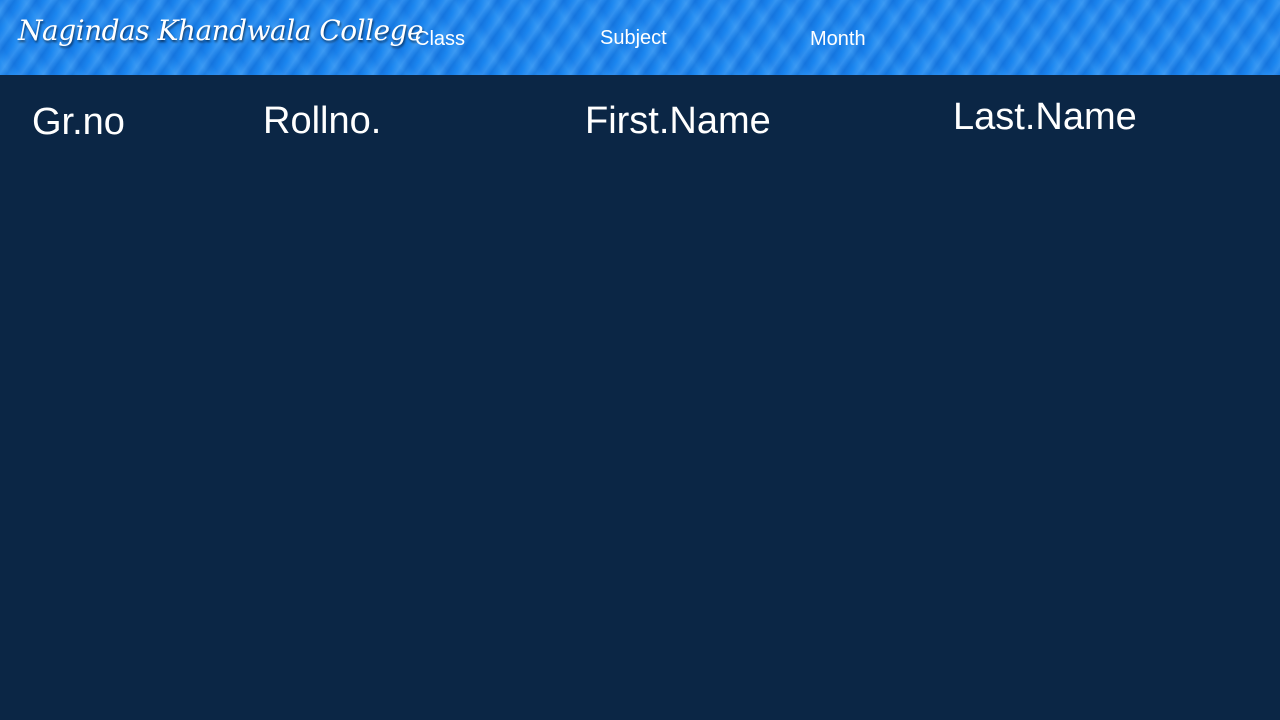  What do you see at coordinates (633, 38) in the screenshot?
I see `nav-subject-link: Subject` at bounding box center [633, 38].